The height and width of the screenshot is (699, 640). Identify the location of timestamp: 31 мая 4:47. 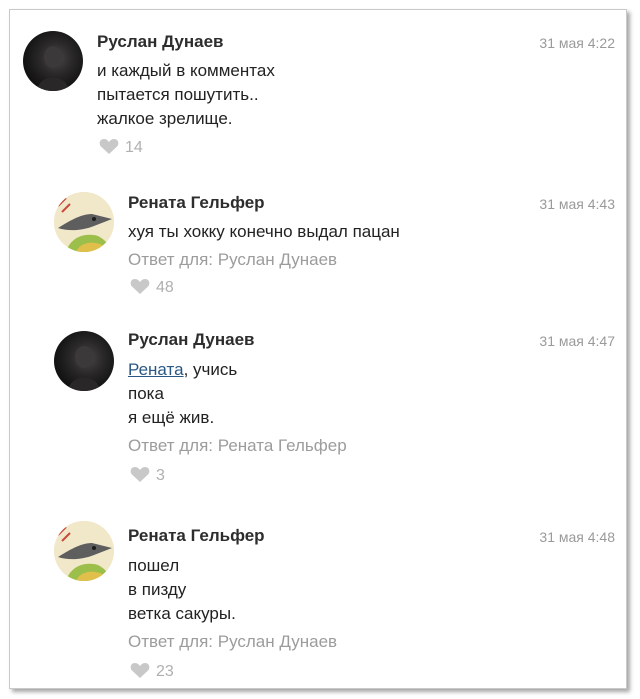
(560, 341).